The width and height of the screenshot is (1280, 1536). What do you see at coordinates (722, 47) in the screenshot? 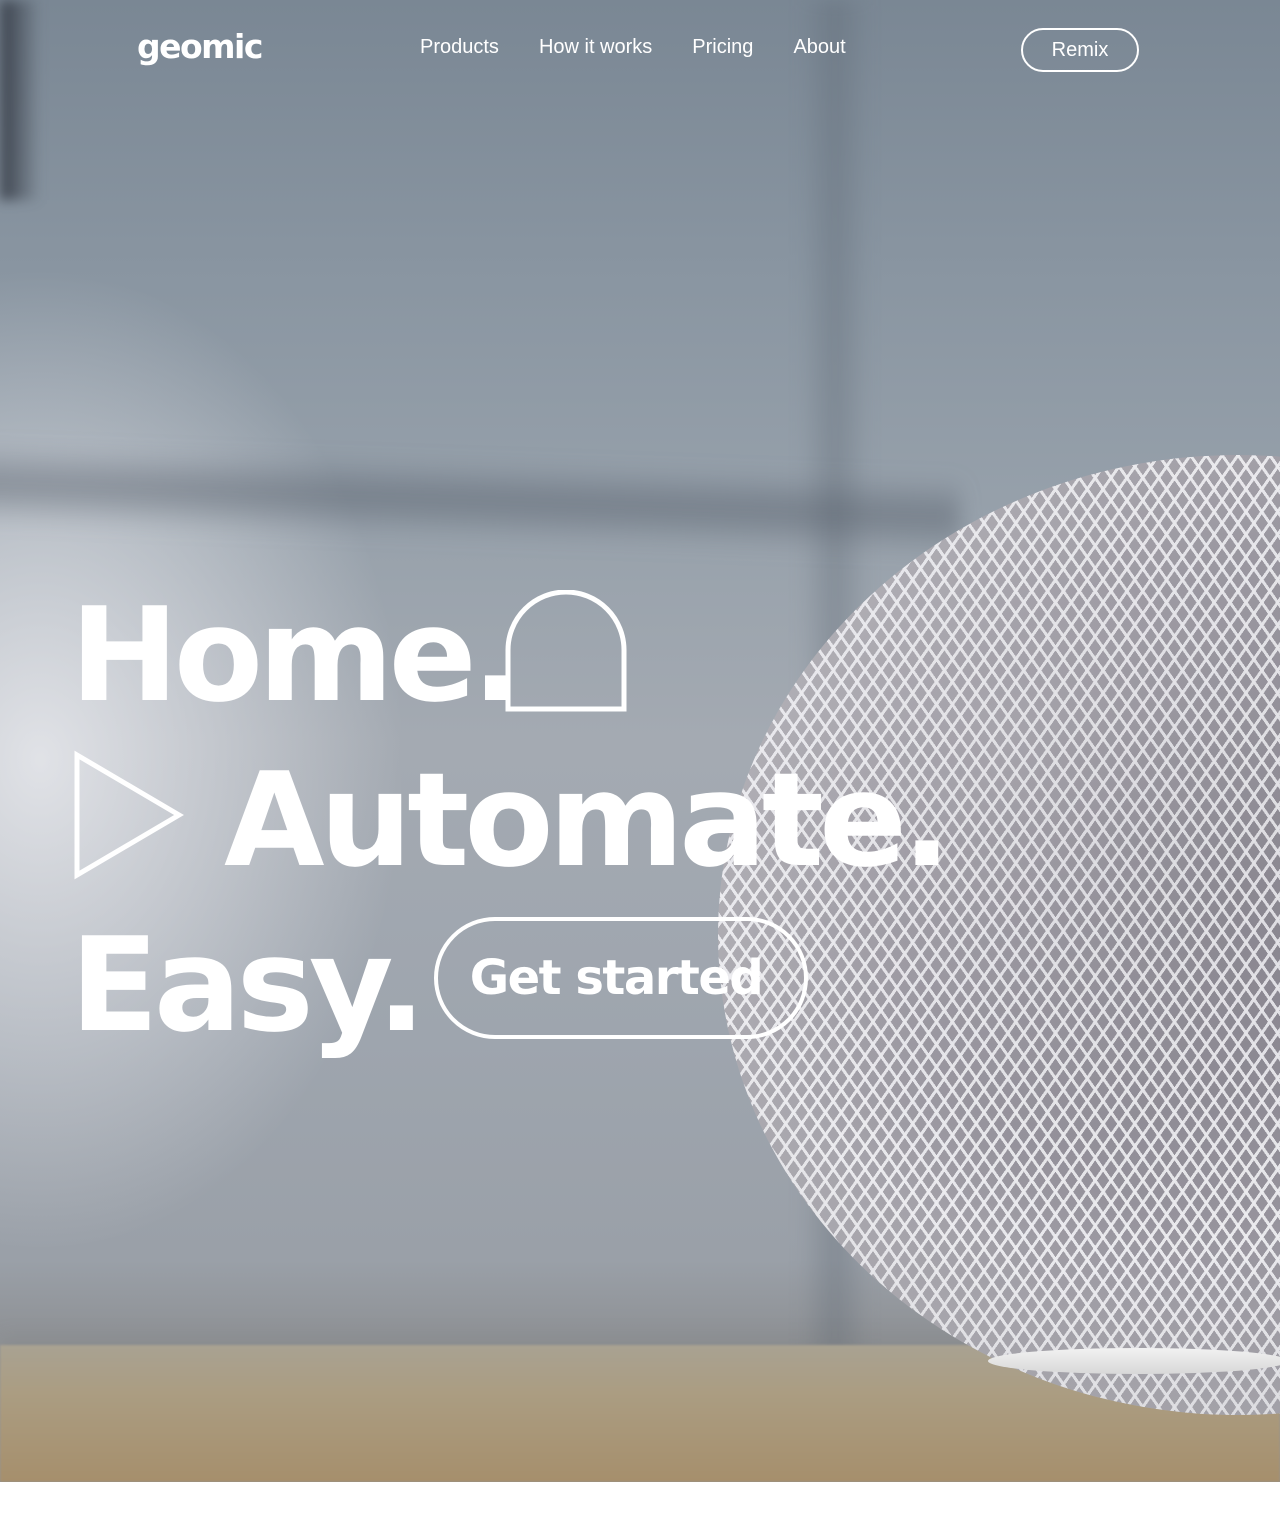
I see `nav-link-pricing: Pricing` at bounding box center [722, 47].